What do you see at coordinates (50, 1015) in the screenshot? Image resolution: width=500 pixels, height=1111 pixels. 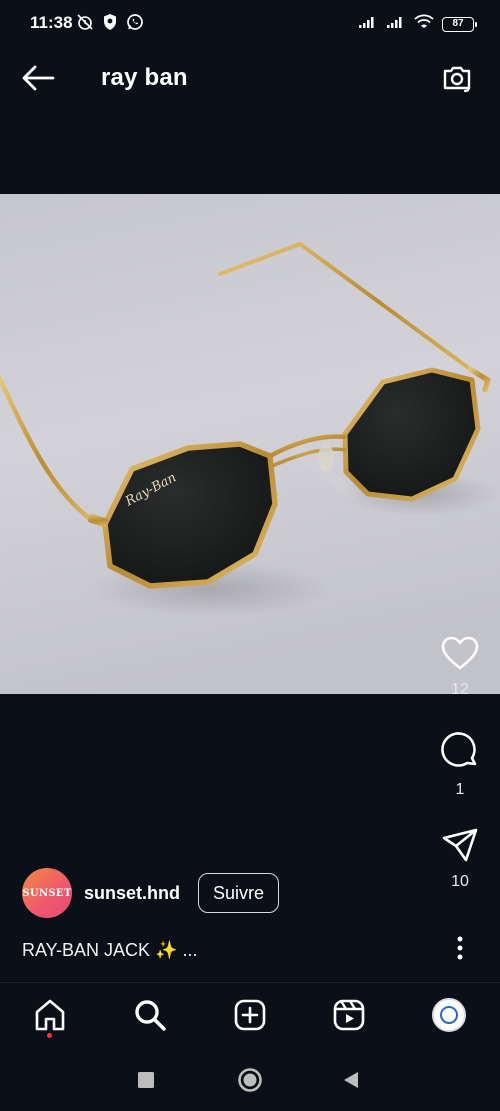 I see `home-icon` at bounding box center [50, 1015].